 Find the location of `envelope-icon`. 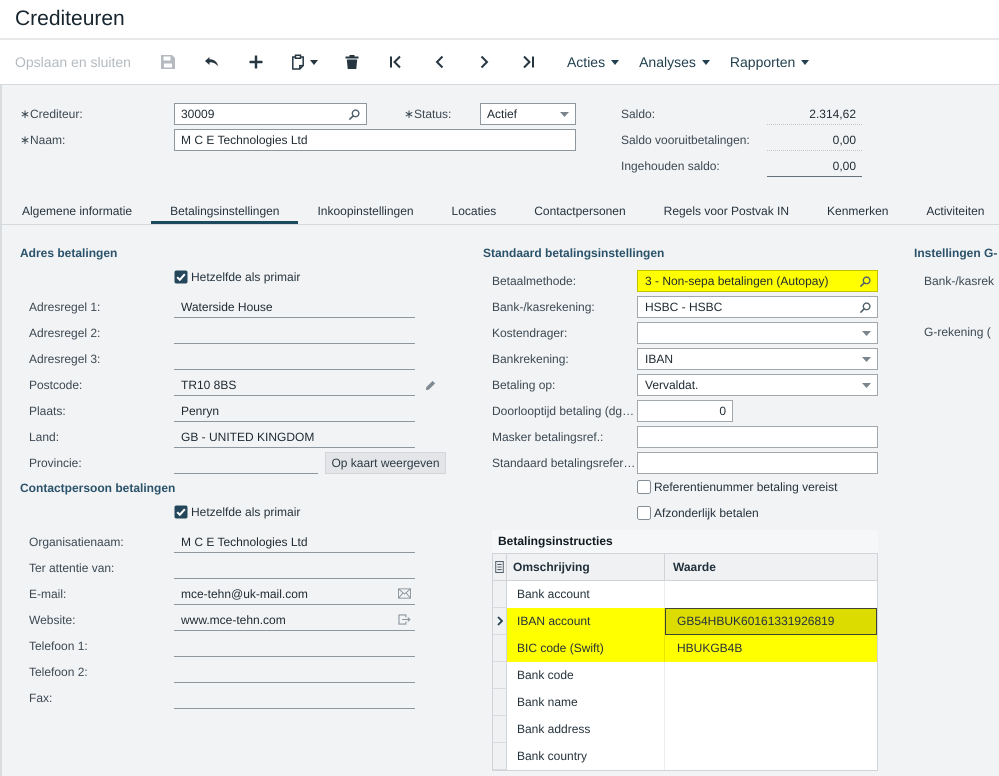

envelope-icon is located at coordinates (404, 593).